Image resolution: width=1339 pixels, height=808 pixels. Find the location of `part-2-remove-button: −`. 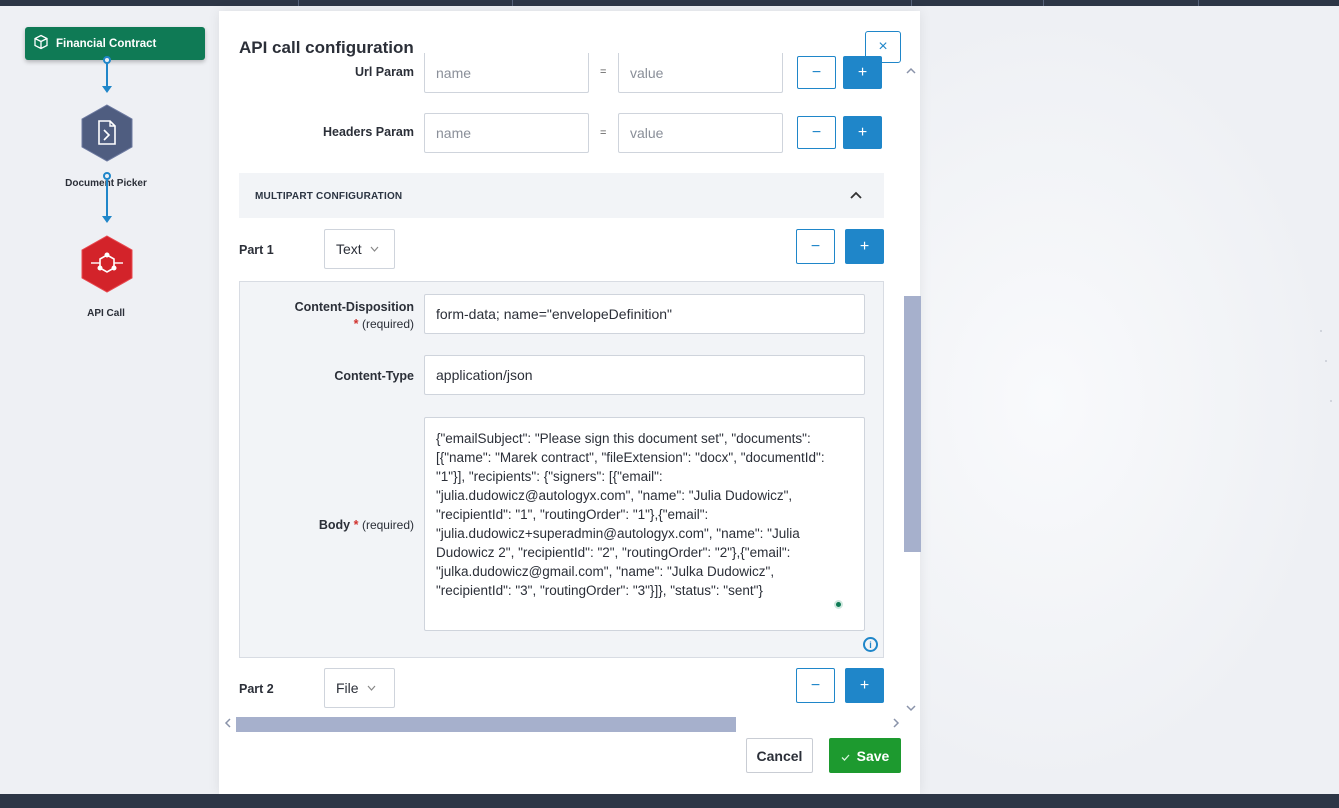

part-2-remove-button: − is located at coordinates (815, 685).